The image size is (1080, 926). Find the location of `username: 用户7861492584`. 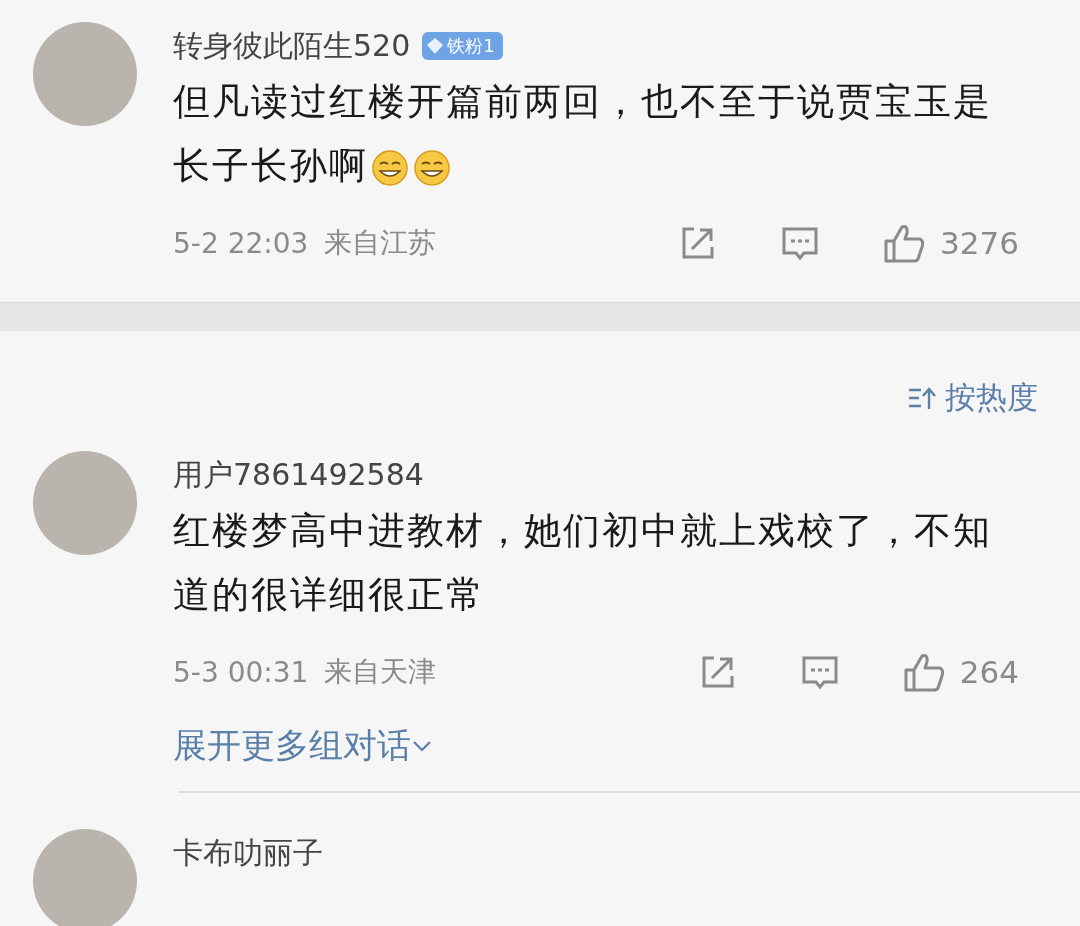

username: 用户7861492584 is located at coordinates (298, 475).